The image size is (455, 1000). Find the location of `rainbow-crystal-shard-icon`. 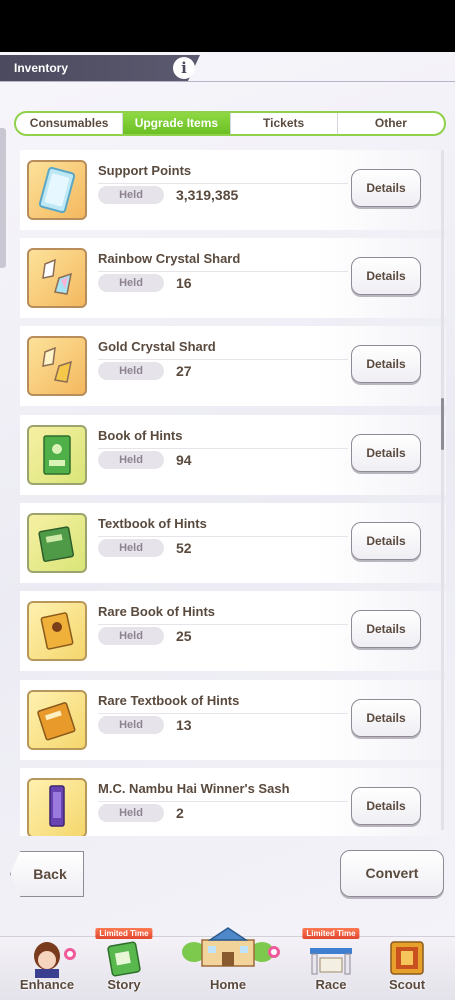

rainbow-crystal-shard-icon is located at coordinates (57, 278).